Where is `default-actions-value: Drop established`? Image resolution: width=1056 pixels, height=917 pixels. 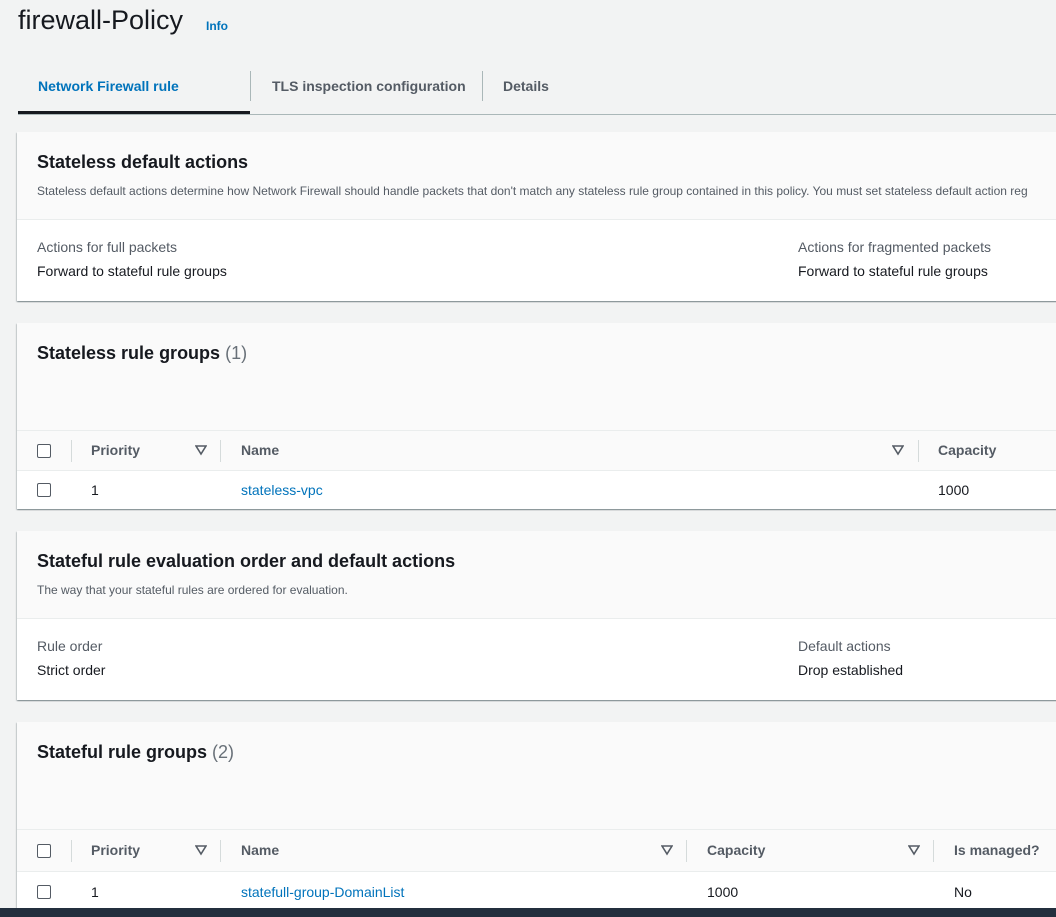
default-actions-value: Drop established is located at coordinates (851, 670).